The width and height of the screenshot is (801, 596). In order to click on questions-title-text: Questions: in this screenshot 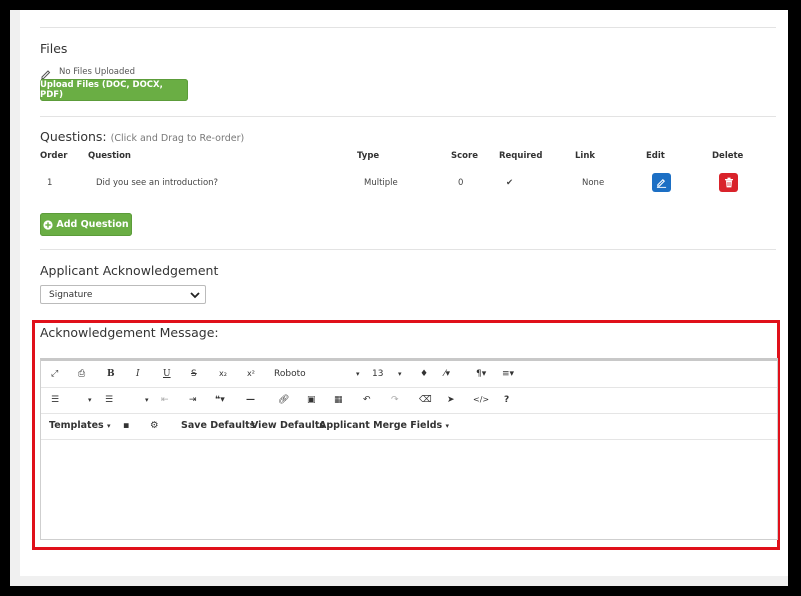, I will do `click(73, 136)`.